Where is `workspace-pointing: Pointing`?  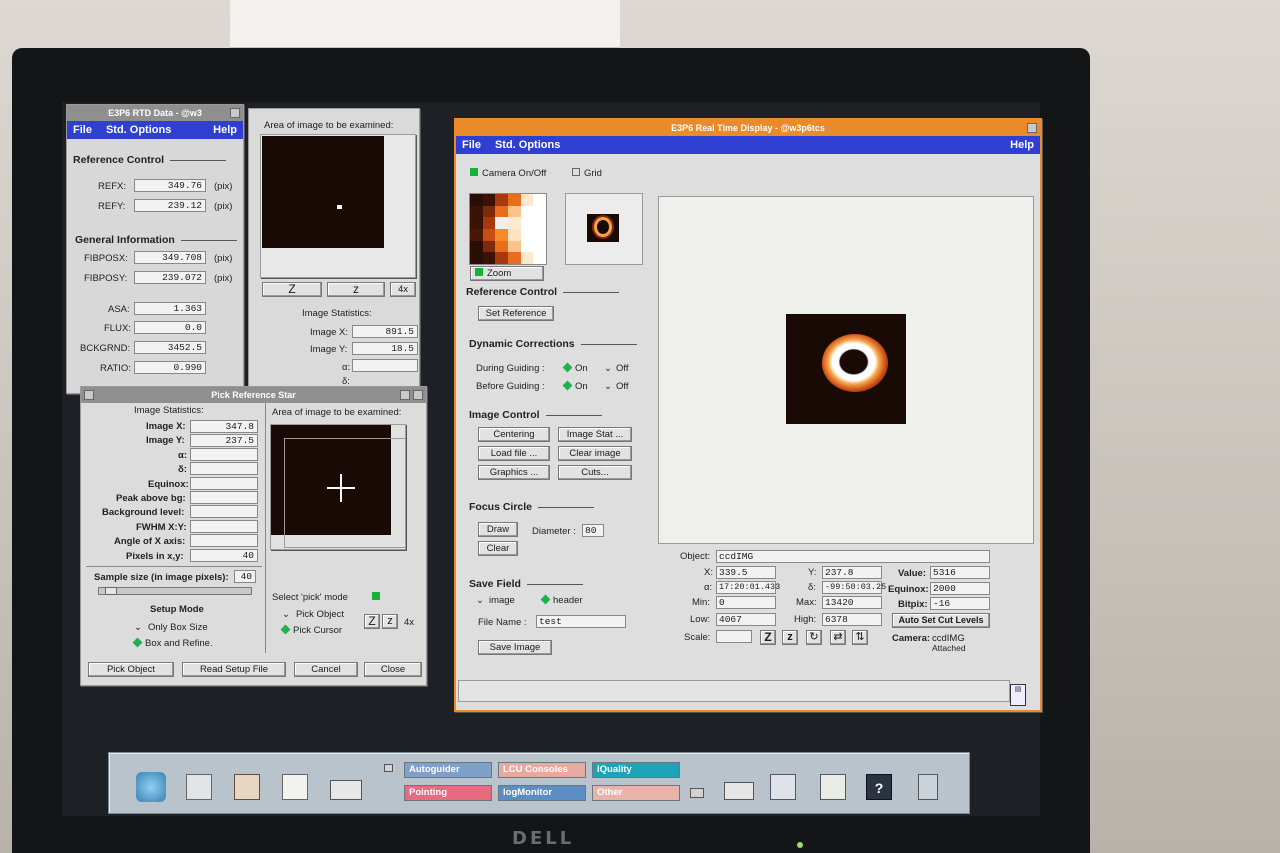
workspace-pointing: Pointing is located at coordinates (448, 793).